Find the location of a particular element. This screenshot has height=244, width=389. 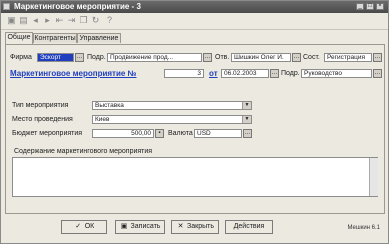

toolbar: ▣ ▤ ◂ ▸ ⇤ ⇥ ❐ ↻ ? is located at coordinates (194, 21).